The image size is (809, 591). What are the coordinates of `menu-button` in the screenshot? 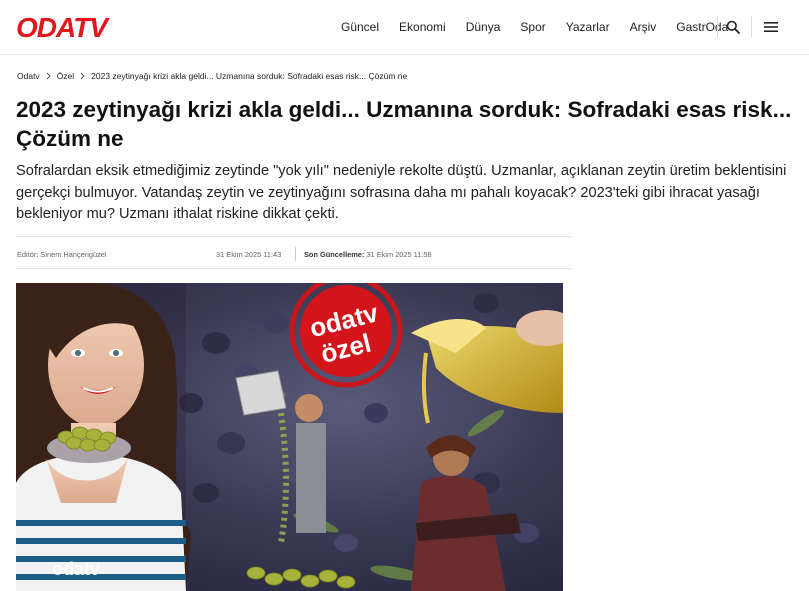 It's located at (771, 27).